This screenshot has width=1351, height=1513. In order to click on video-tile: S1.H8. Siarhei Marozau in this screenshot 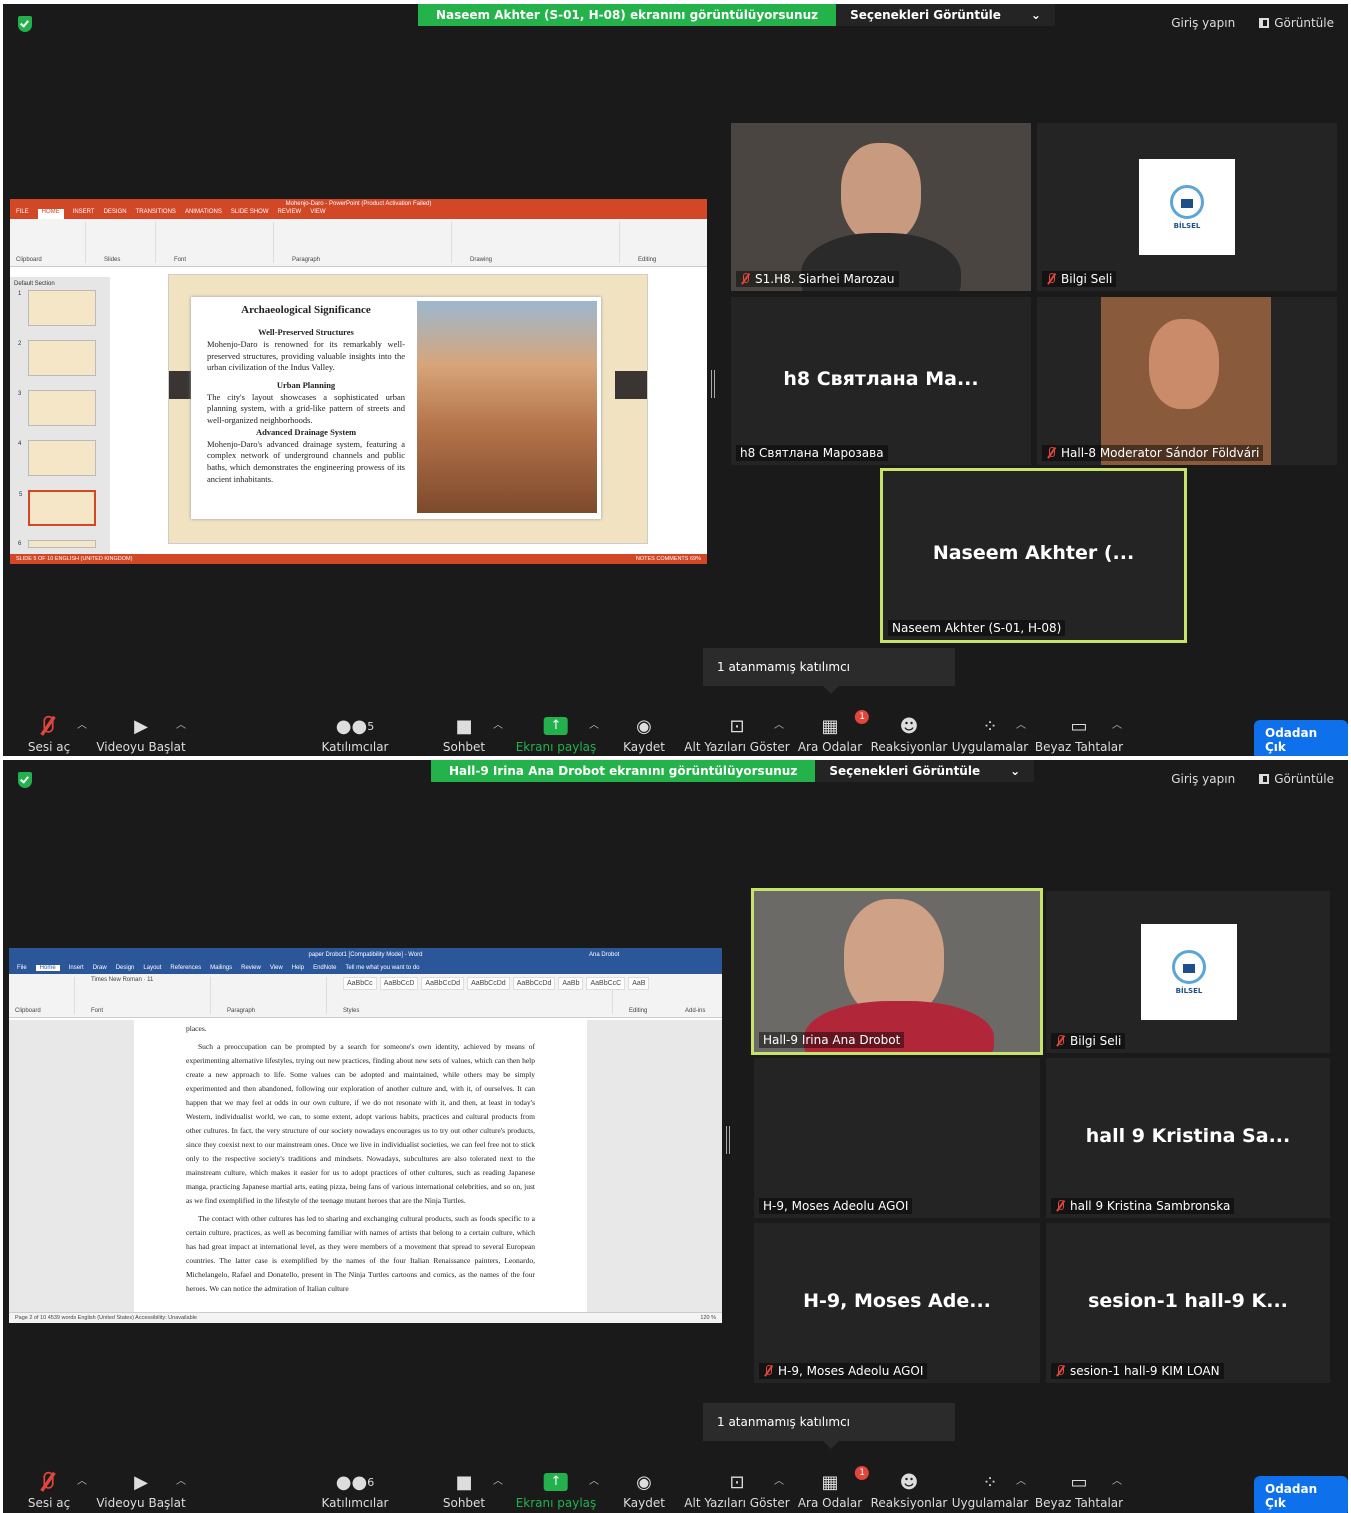, I will do `click(881, 207)`.